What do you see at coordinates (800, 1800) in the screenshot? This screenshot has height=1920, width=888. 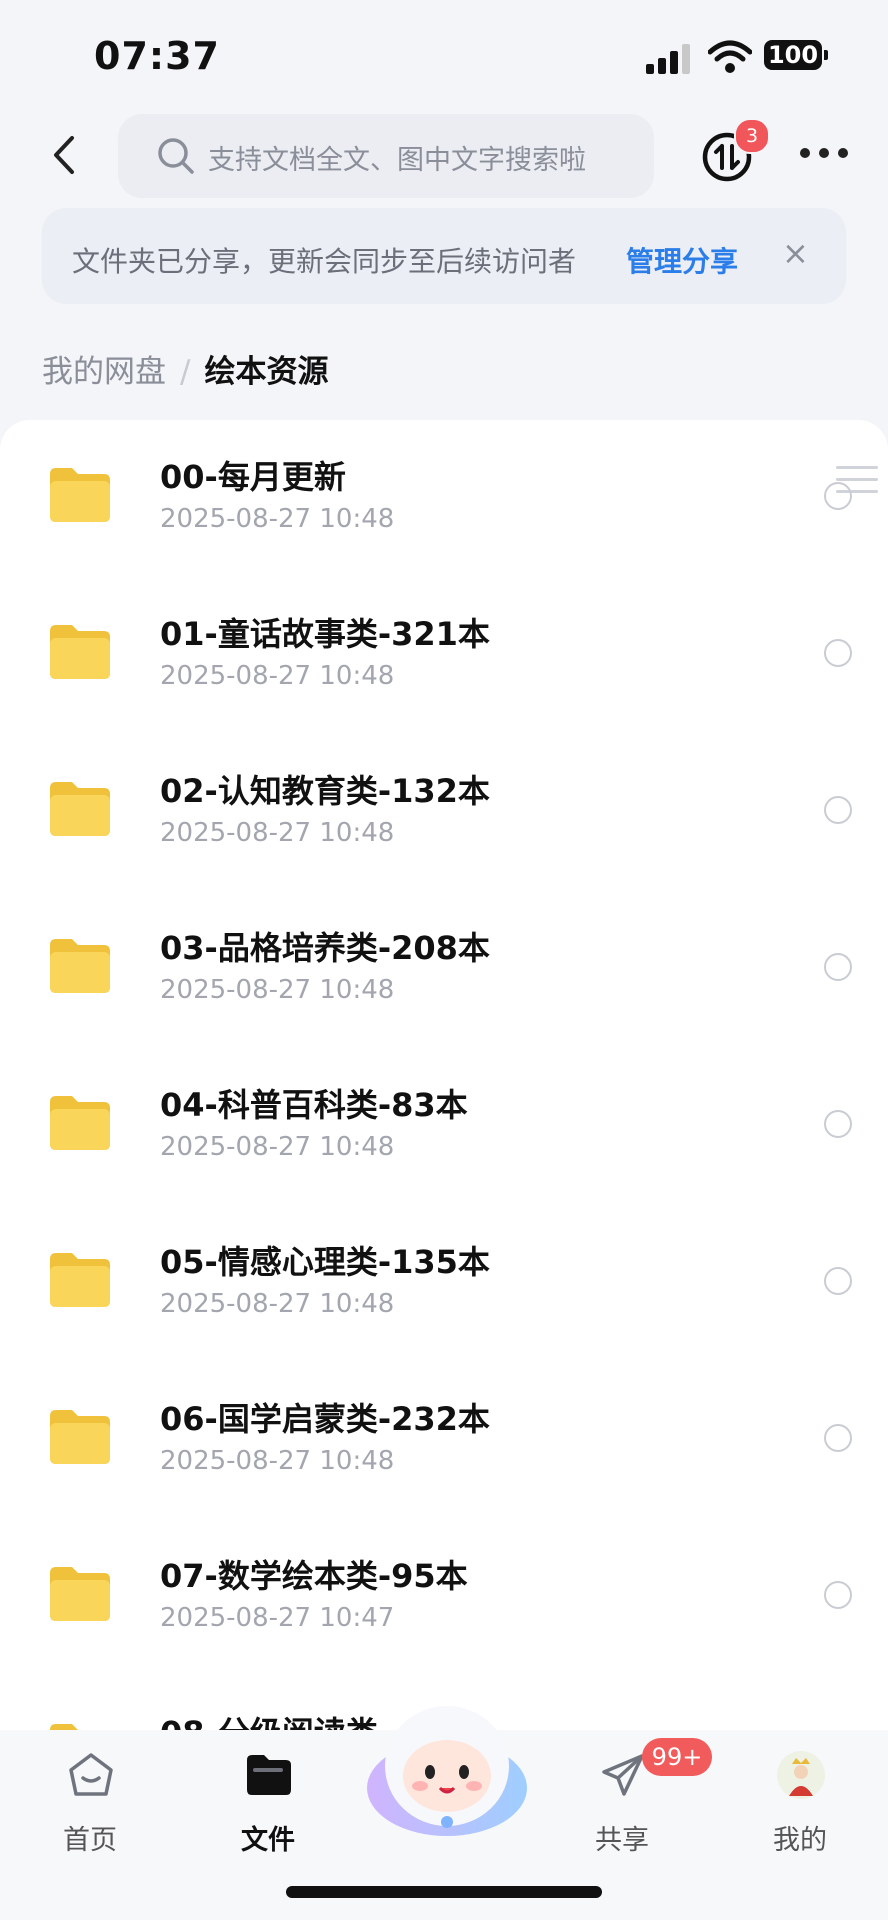 I see `tab-me: 我的` at bounding box center [800, 1800].